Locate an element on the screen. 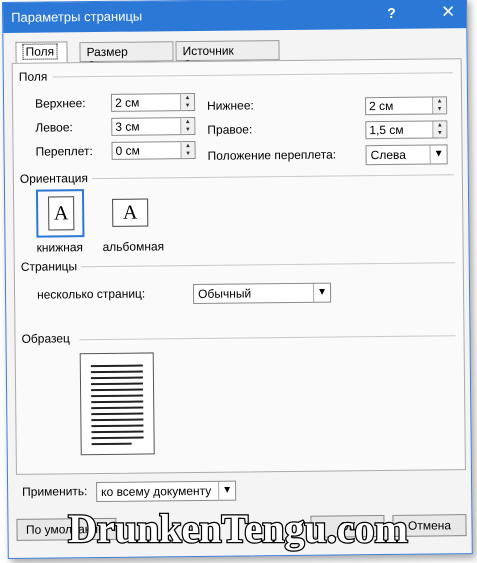  preview-page is located at coordinates (117, 404).